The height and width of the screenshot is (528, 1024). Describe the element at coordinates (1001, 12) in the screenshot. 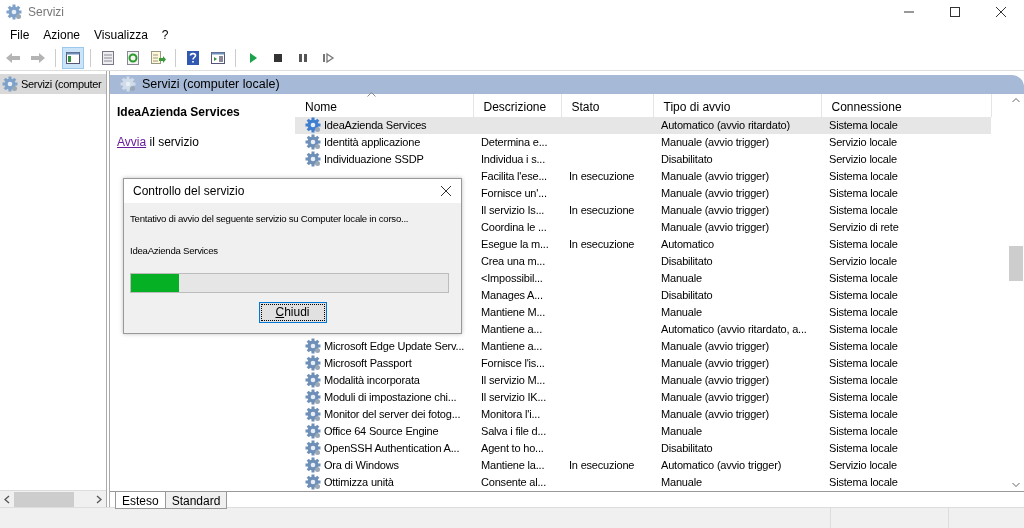

I see `close-icon` at that location.